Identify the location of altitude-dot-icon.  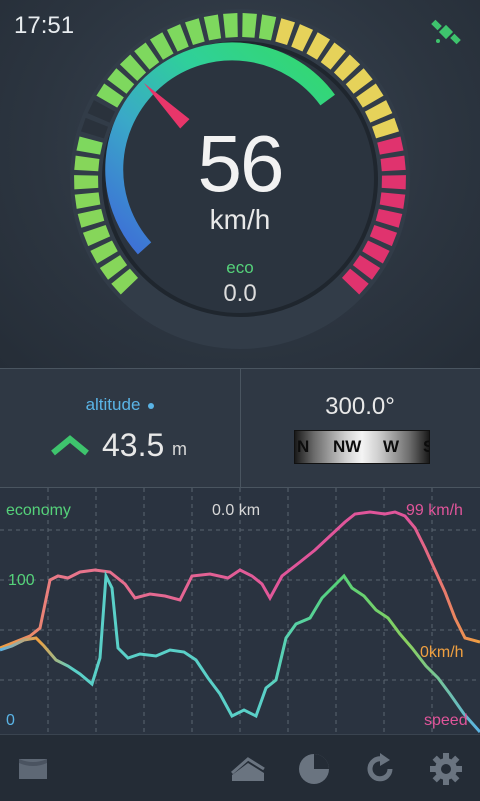
(151, 405).